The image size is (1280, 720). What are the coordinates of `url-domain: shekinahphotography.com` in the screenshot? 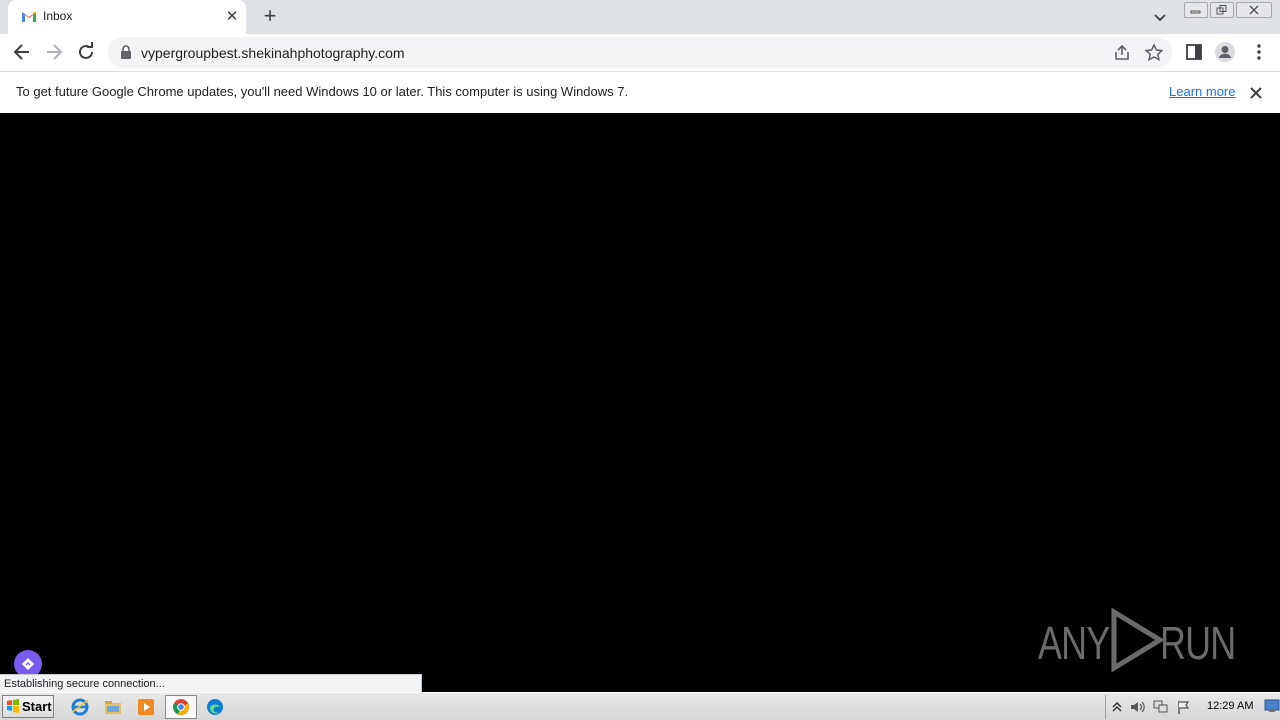 It's located at (323, 53).